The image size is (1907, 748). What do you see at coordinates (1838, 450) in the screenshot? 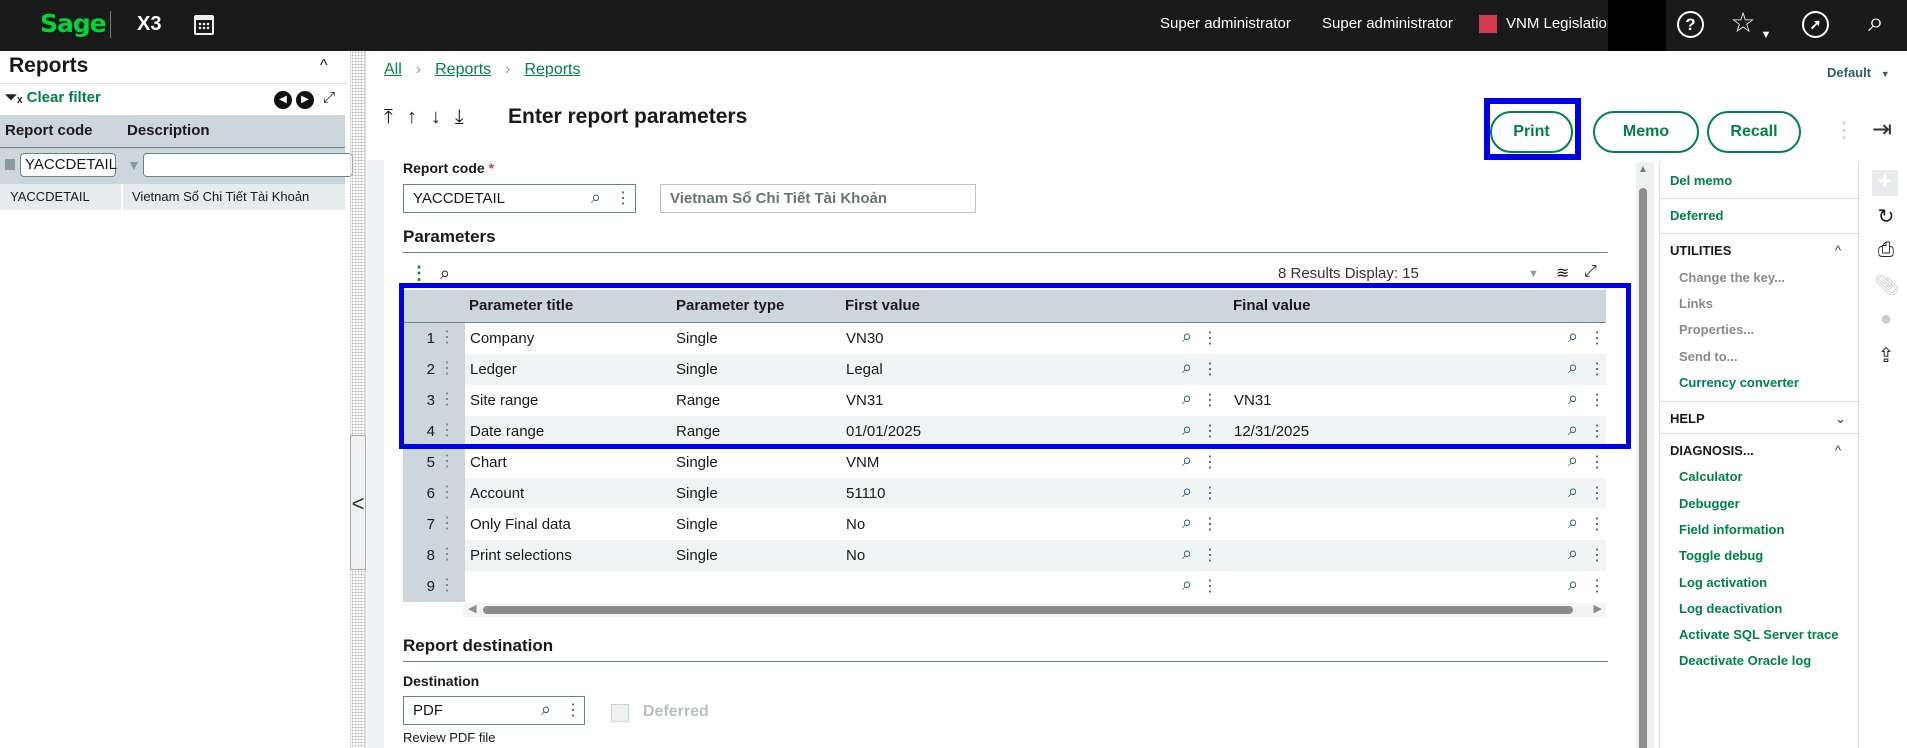
I see `chevron-up-icon: ^` at bounding box center [1838, 450].